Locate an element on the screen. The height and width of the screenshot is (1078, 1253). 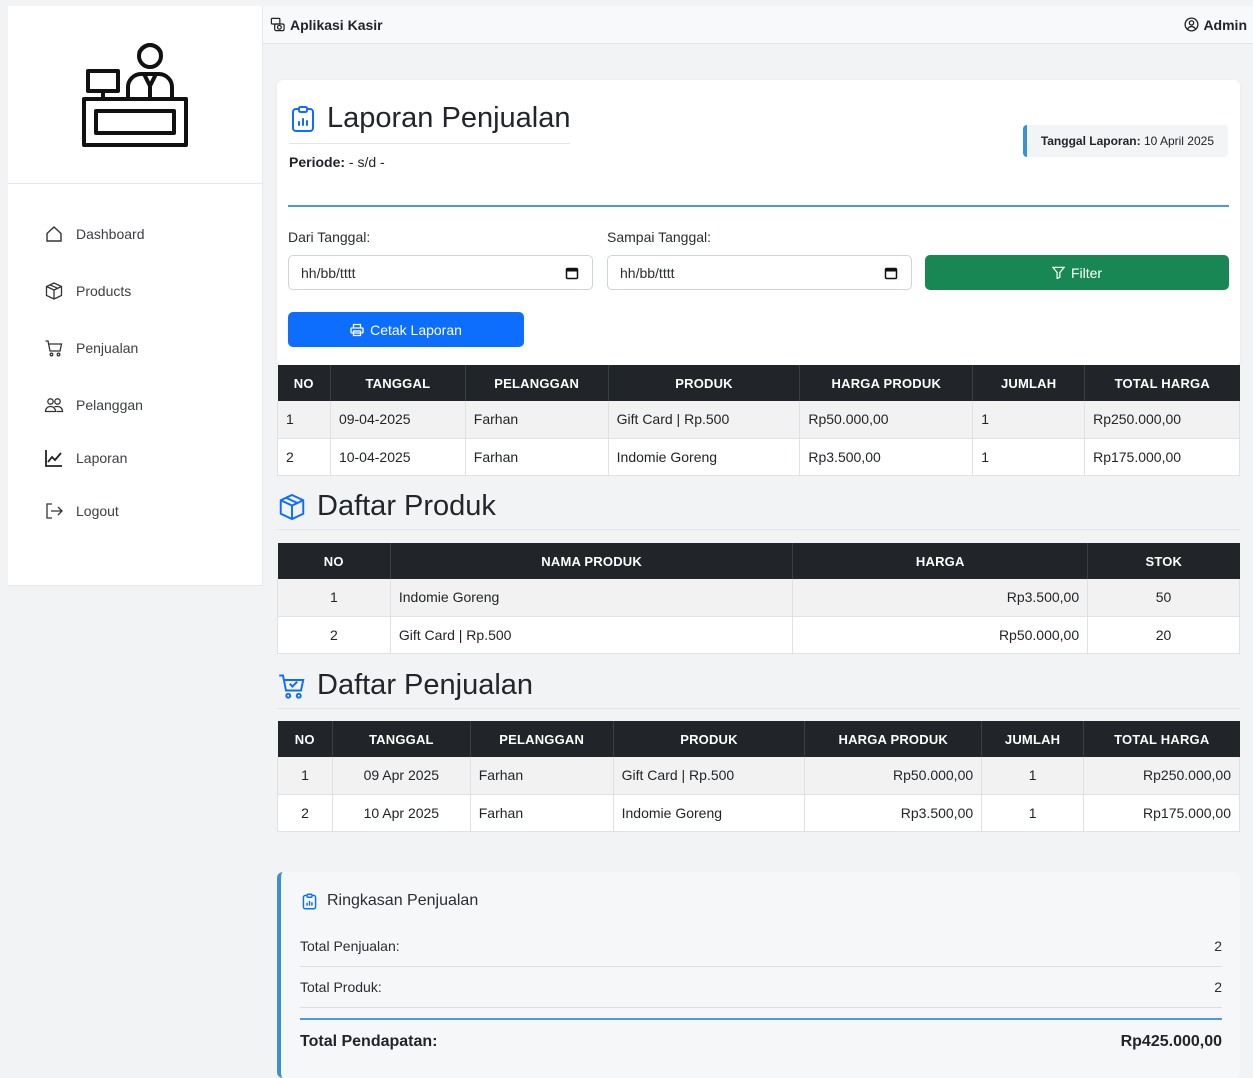
sidebar-item-penjualan: Penjualan is located at coordinates (91, 348).